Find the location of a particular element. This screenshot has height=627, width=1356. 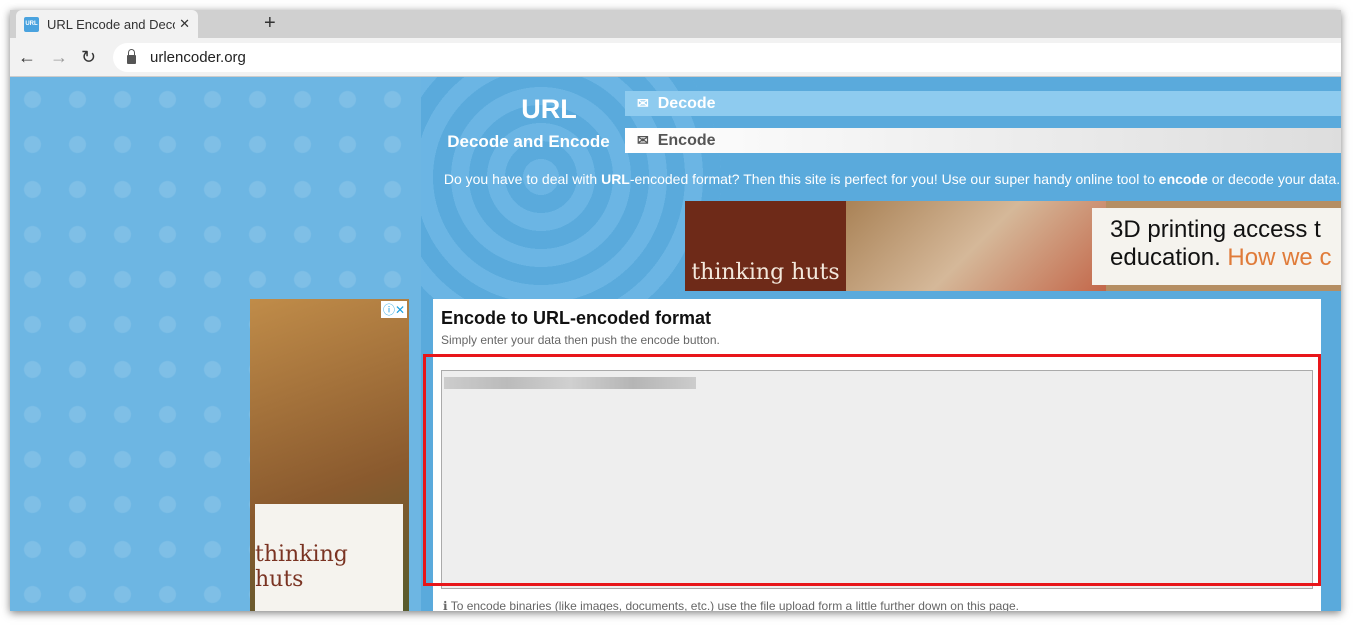

info-icon: ℹ is located at coordinates (445, 605).